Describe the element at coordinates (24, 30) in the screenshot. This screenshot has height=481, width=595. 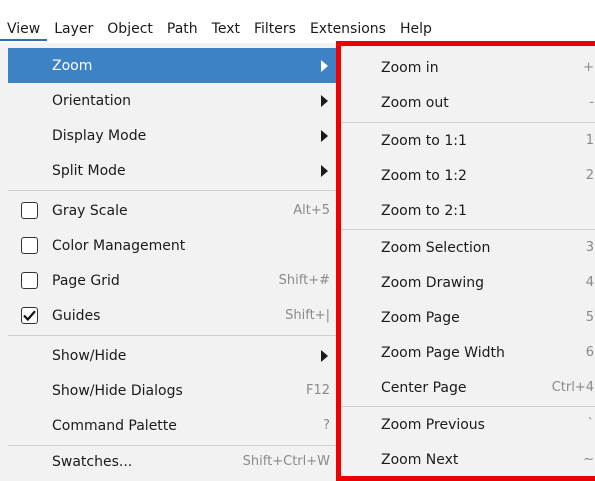
I see `menu-view: View` at that location.